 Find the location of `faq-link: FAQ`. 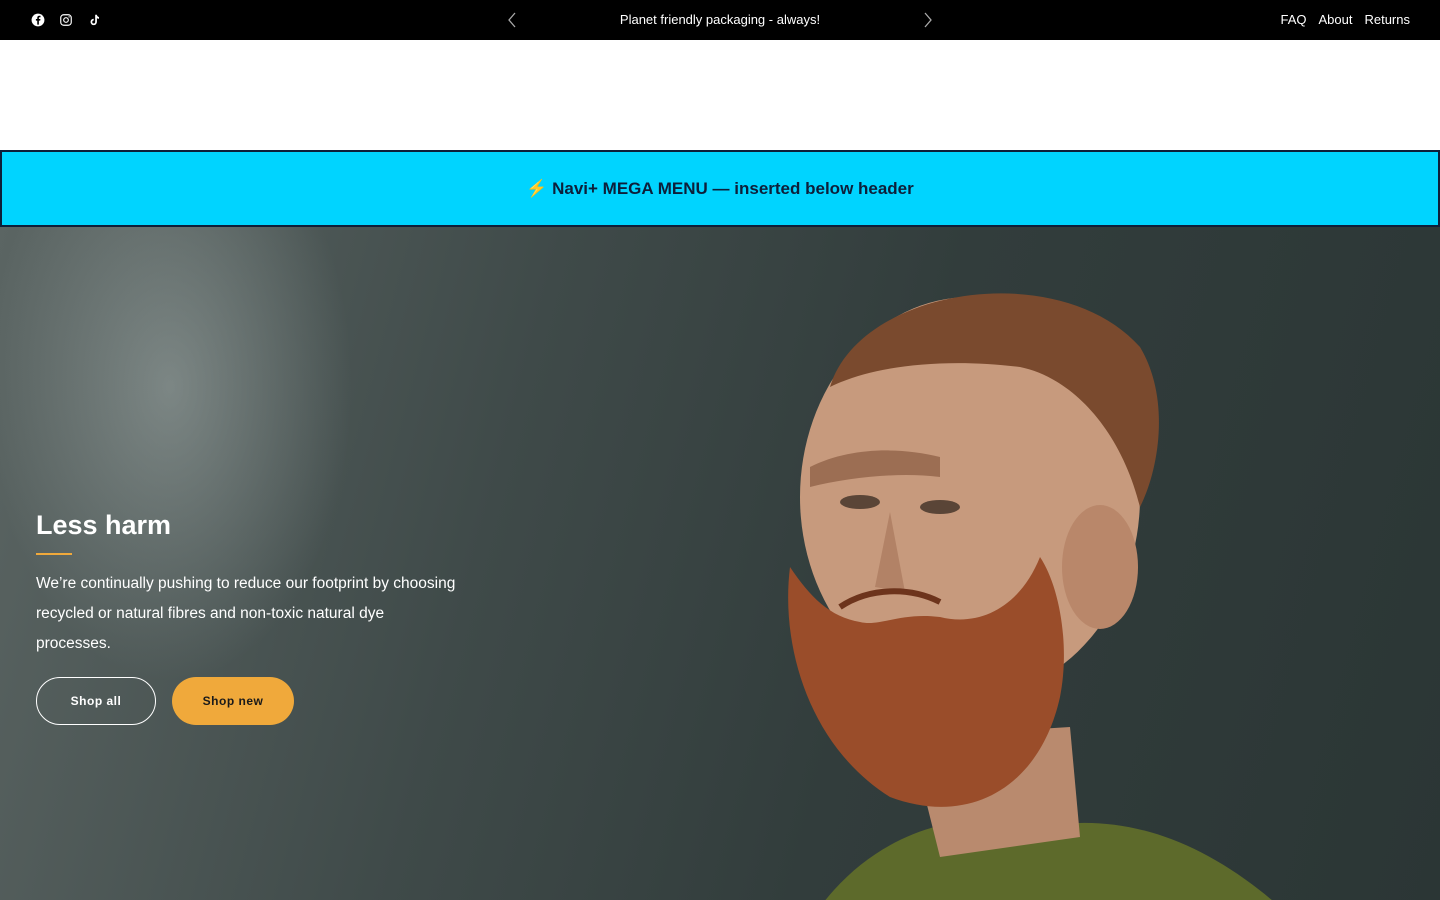

faq-link: FAQ is located at coordinates (1293, 19).